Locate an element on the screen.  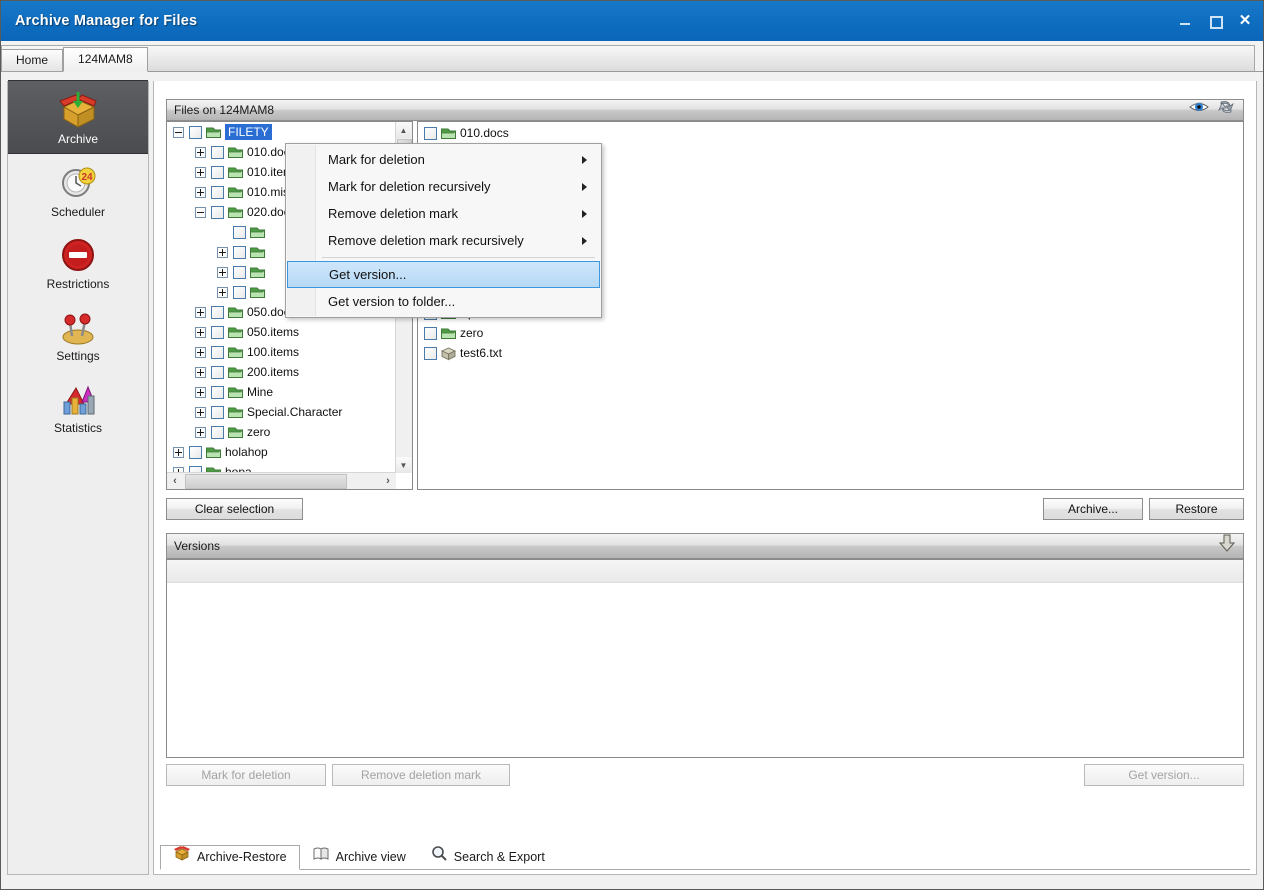
bar-chart-icon is located at coordinates (78, 399).